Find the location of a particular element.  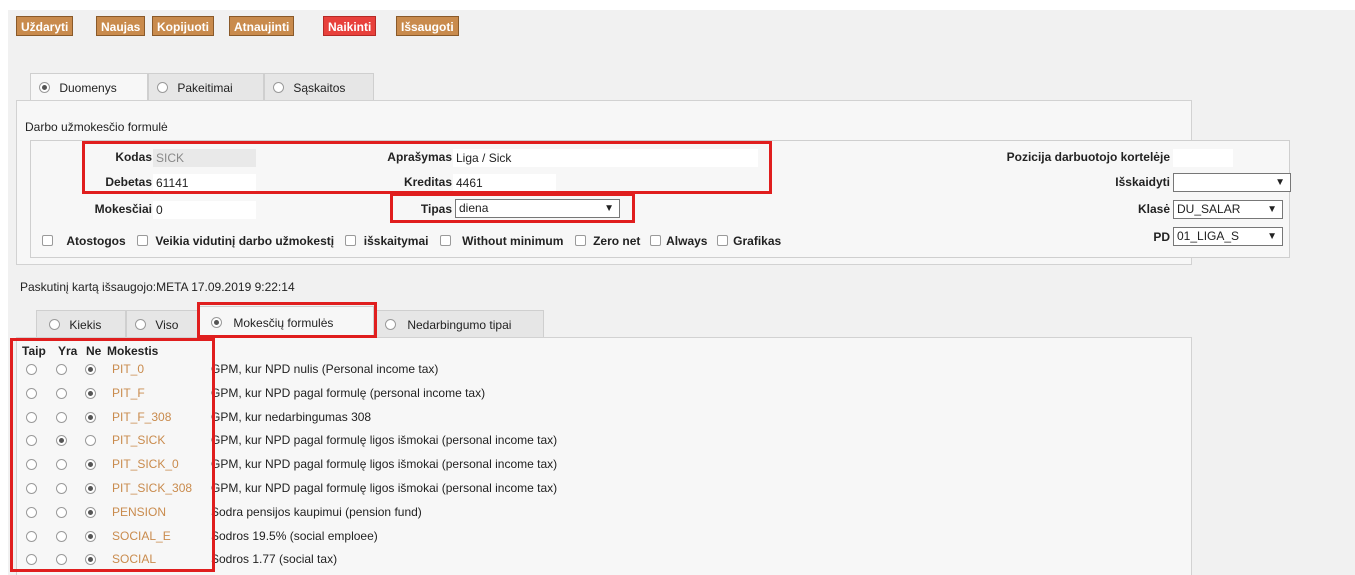

checkbox-label: Atostogos is located at coordinates (96, 241).